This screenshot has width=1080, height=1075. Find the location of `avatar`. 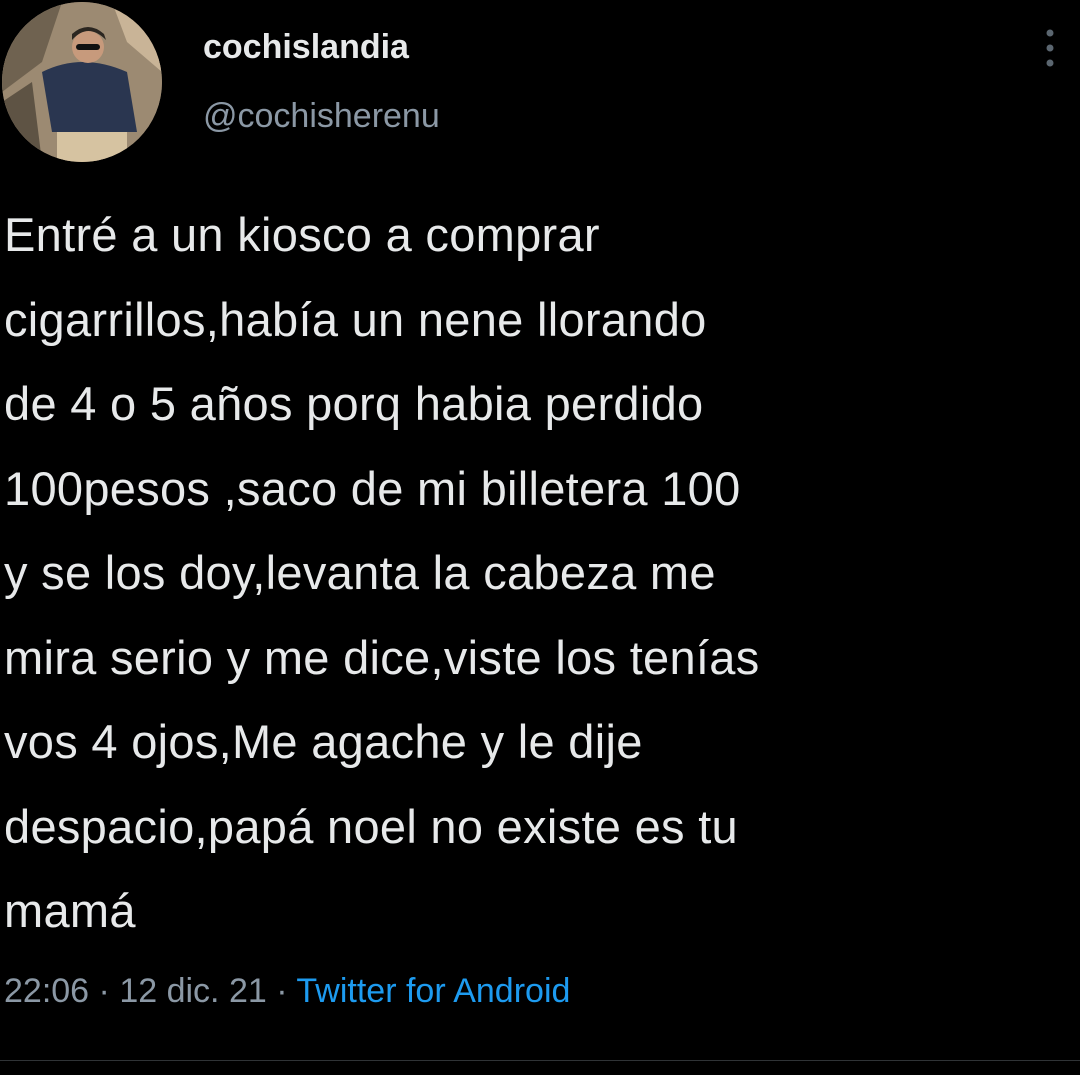

avatar is located at coordinates (82, 82).